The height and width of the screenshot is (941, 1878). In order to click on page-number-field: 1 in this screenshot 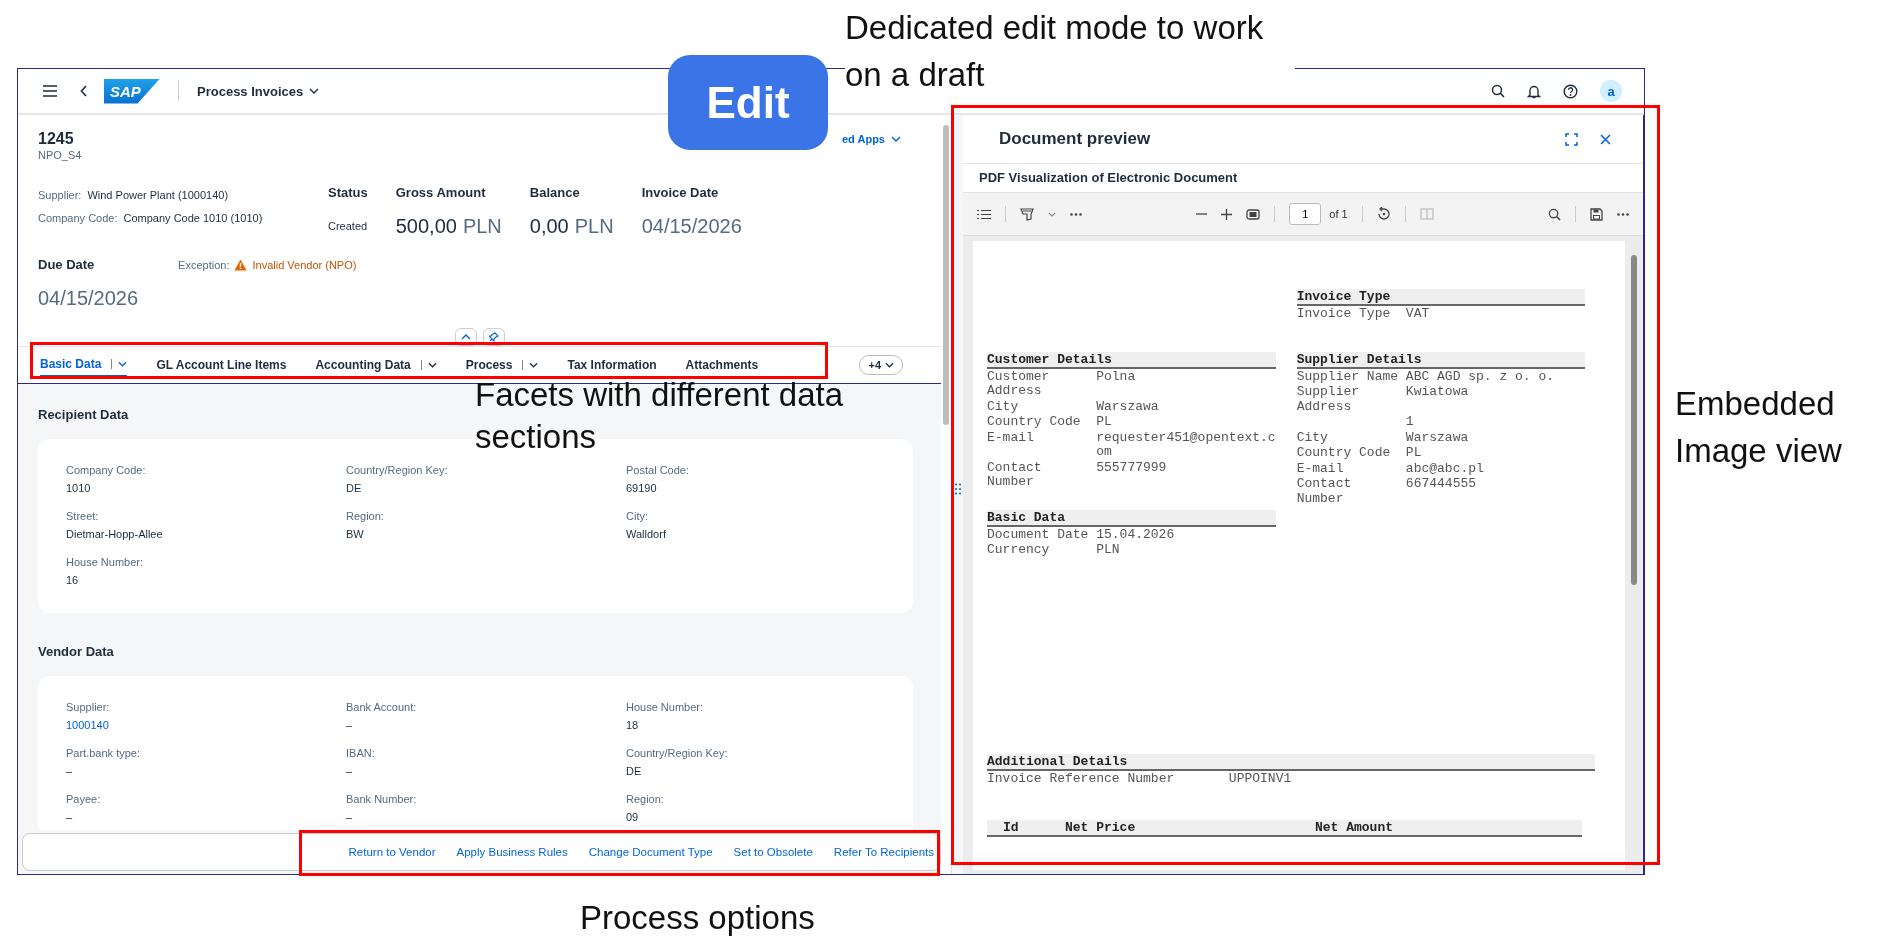, I will do `click(1305, 214)`.